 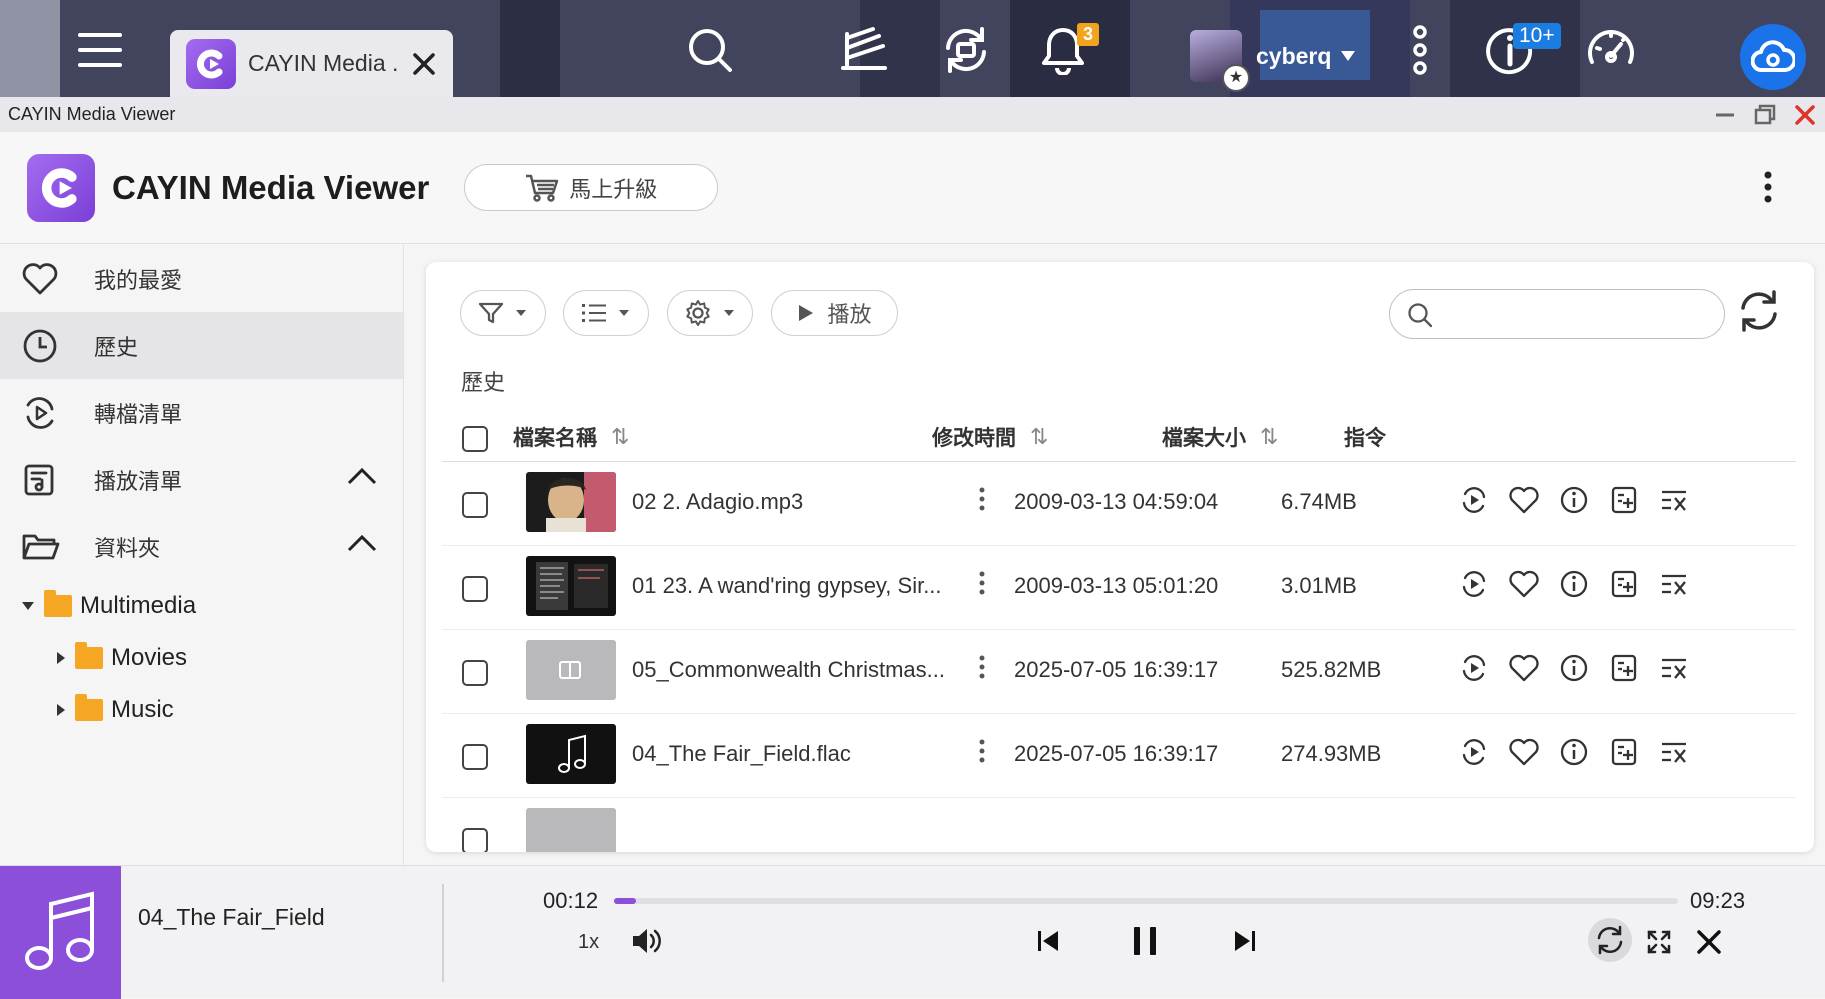 What do you see at coordinates (92, 114) in the screenshot?
I see `window-title: CAYIN Media Viewer` at bounding box center [92, 114].